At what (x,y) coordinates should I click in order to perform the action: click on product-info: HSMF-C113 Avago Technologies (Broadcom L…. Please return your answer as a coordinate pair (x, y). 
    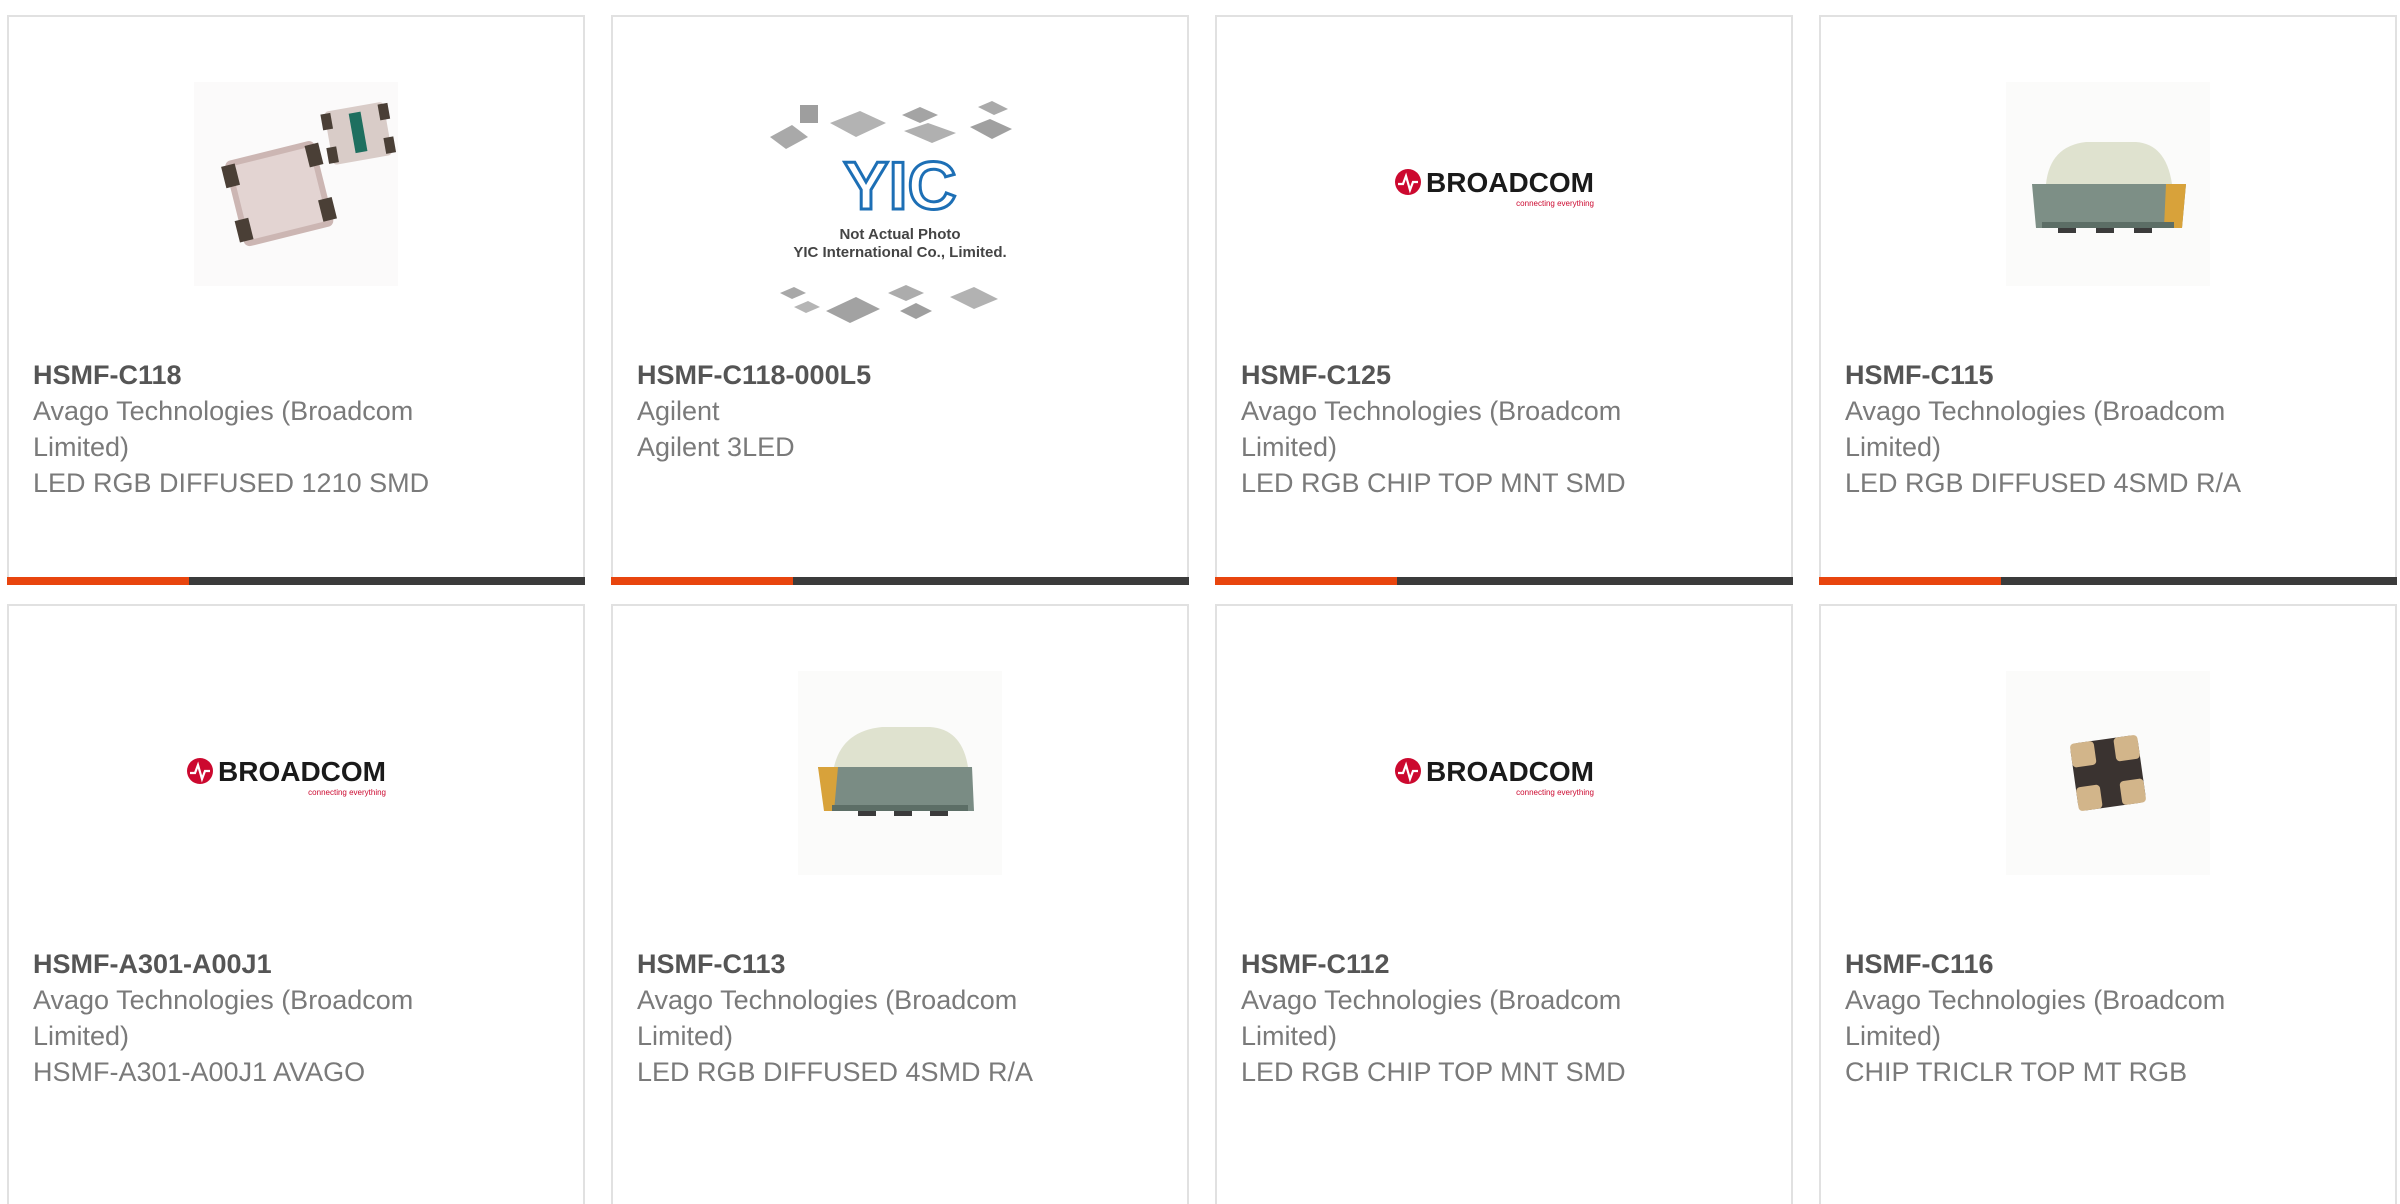
    Looking at the image, I should click on (867, 1018).